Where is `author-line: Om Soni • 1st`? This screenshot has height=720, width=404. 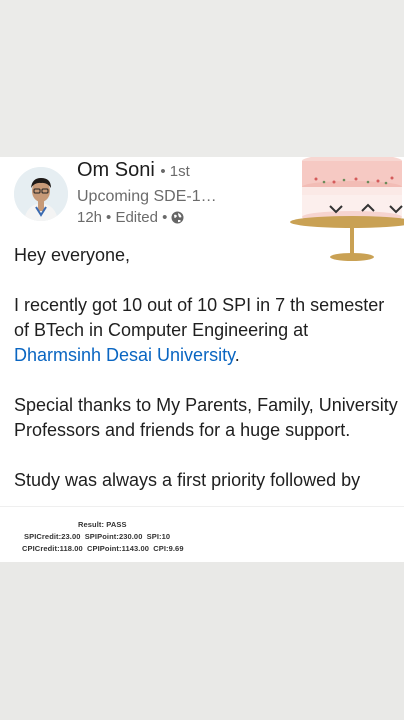
author-line: Om Soni • 1st is located at coordinates (133, 170).